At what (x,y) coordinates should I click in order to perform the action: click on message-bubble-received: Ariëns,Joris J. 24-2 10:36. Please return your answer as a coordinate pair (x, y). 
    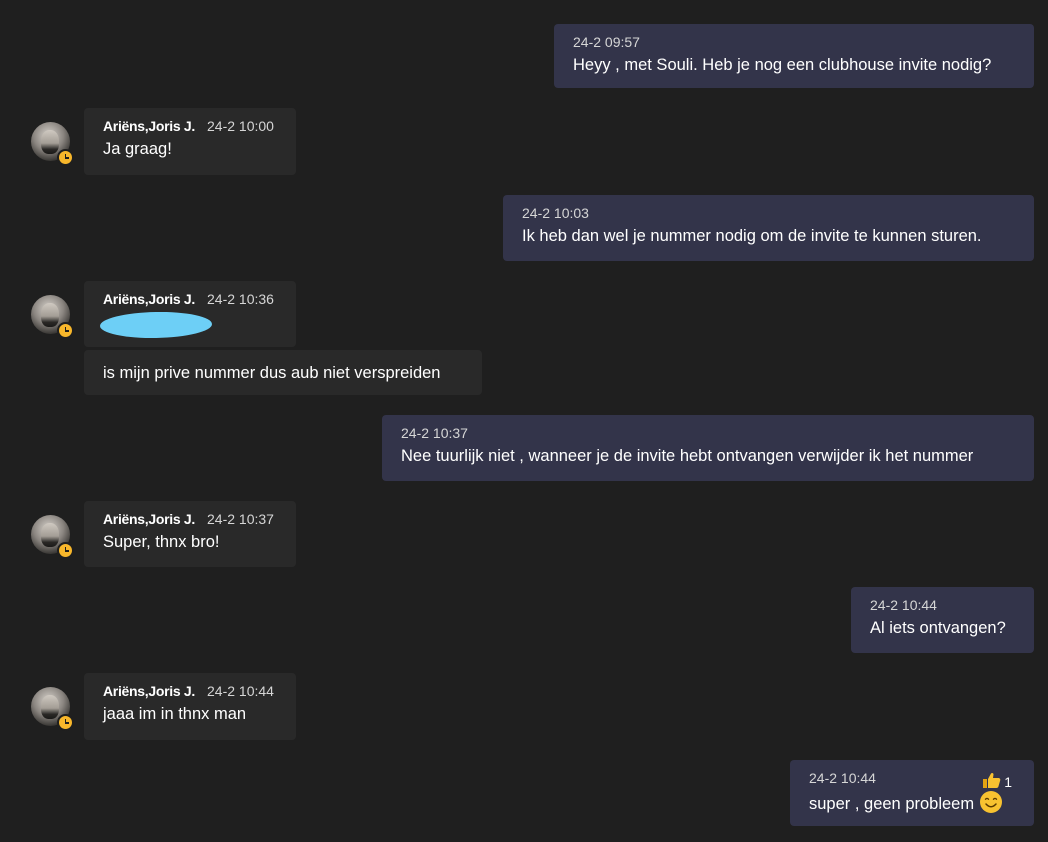
    Looking at the image, I should click on (190, 314).